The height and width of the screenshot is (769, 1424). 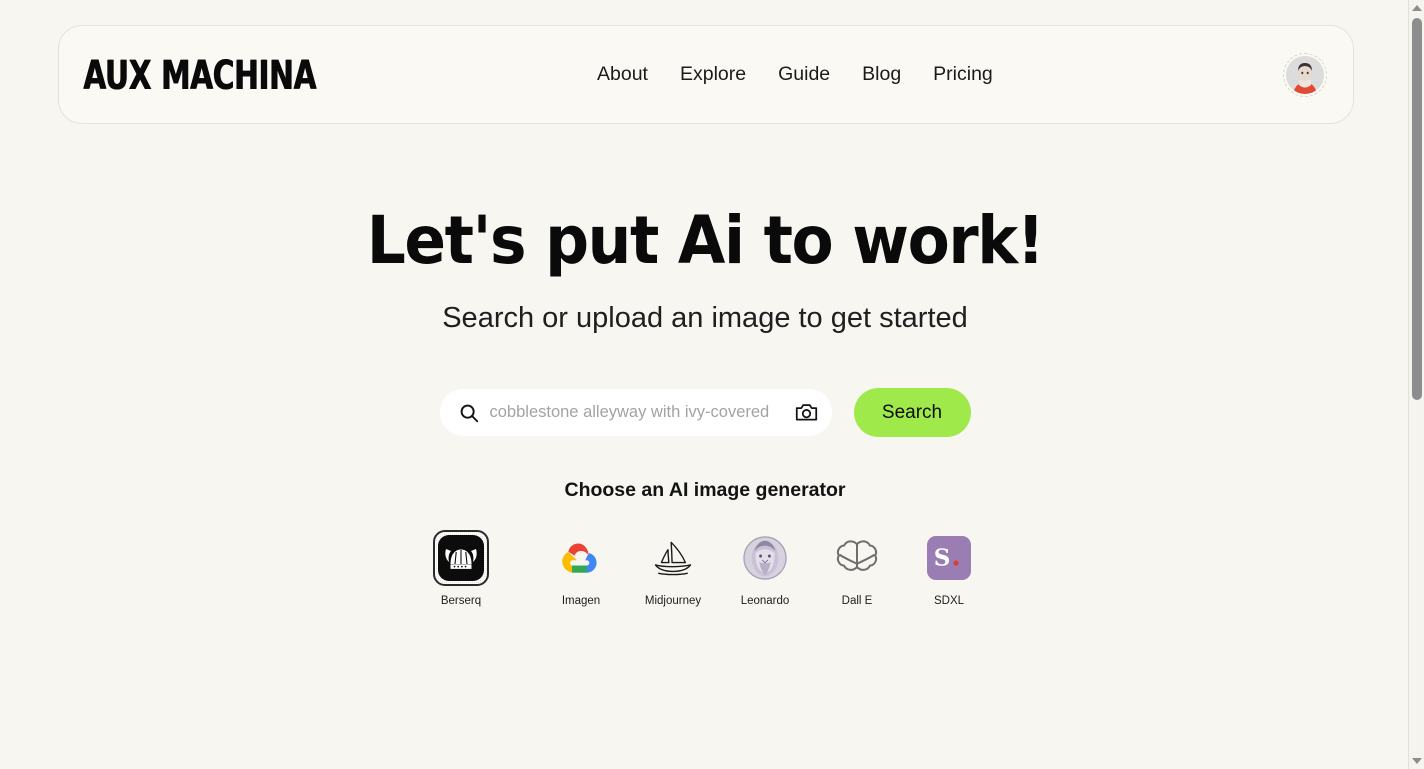 I want to click on main-navigation: About Explore Guide Blog Pricing, so click(x=795, y=75).